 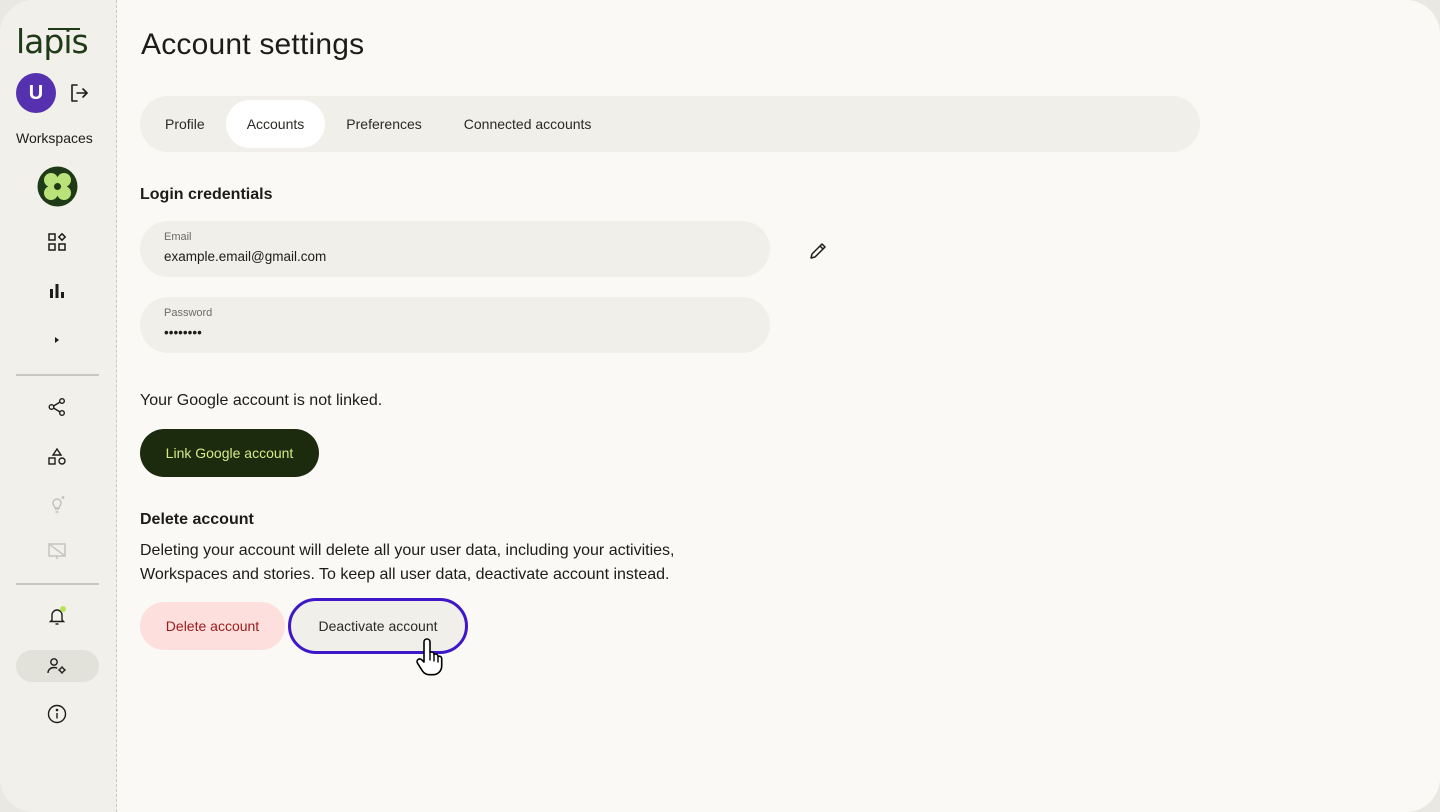 I want to click on avatar: U, so click(x=36, y=93).